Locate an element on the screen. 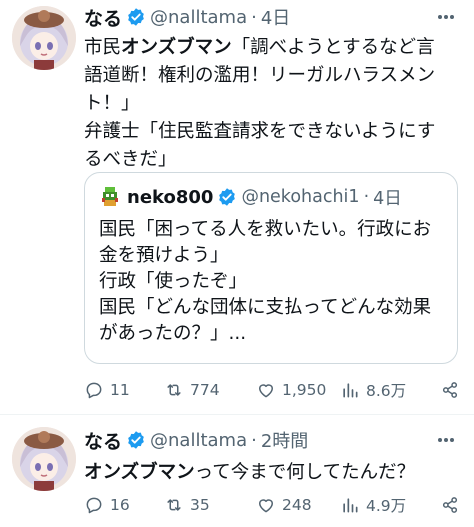  action-bar: 11 774 1,950 8.6万 is located at coordinates (272, 390).